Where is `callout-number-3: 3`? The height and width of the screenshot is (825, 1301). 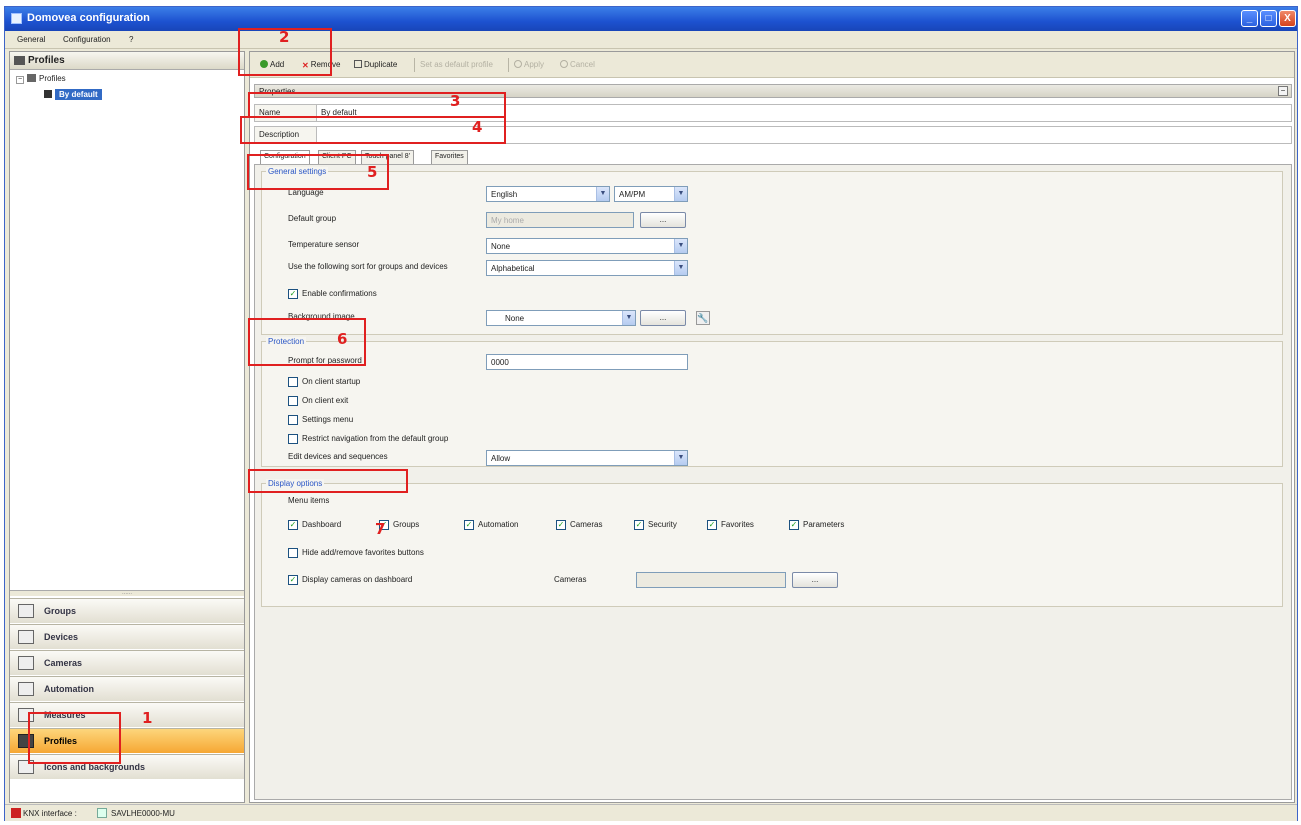 callout-number-3: 3 is located at coordinates (455, 101).